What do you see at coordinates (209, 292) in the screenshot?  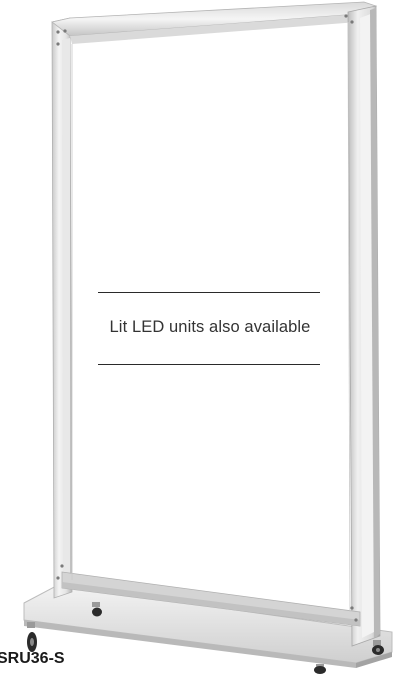 I see `caption-rule-top` at bounding box center [209, 292].